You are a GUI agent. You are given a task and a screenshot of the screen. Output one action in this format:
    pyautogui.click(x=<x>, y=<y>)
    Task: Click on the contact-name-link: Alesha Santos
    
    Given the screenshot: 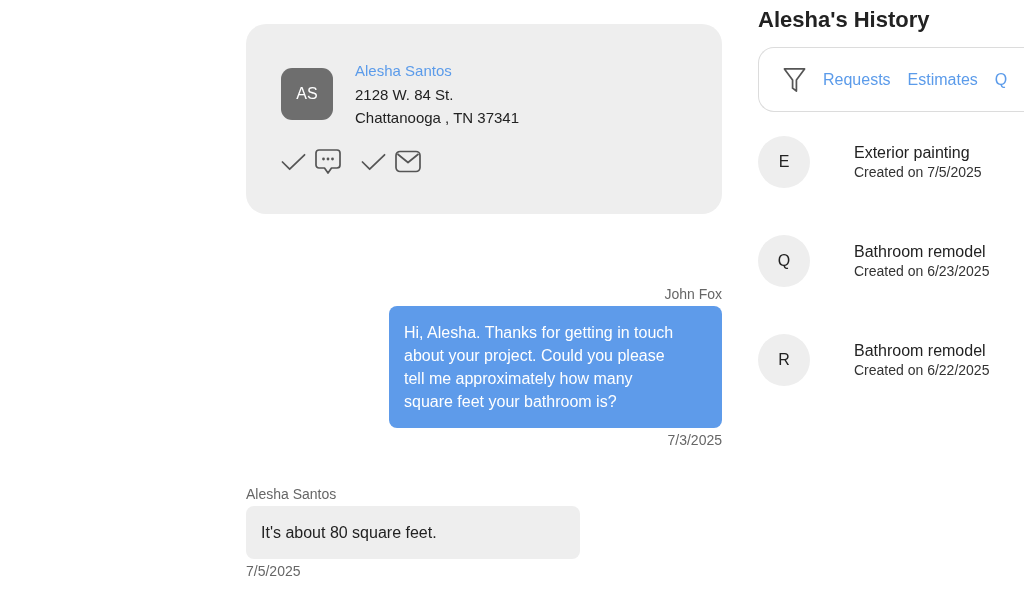 What is the action you would take?
    pyautogui.click(x=403, y=70)
    